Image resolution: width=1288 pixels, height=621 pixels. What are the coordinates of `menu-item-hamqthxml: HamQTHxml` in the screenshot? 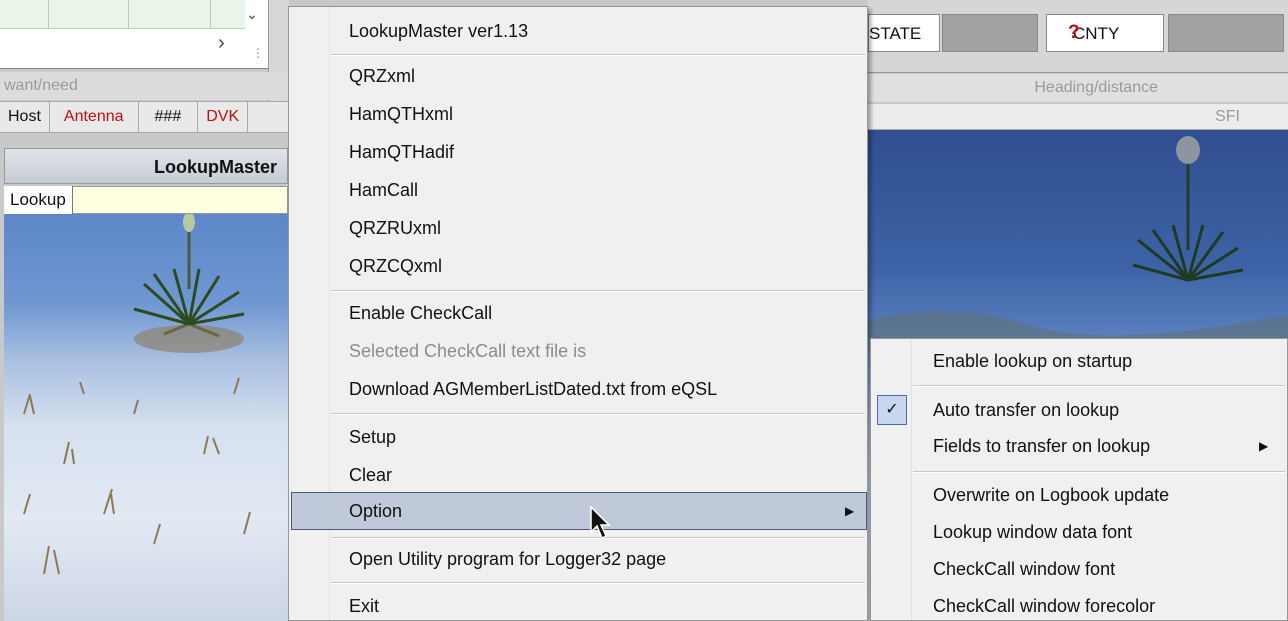 It's located at (401, 114).